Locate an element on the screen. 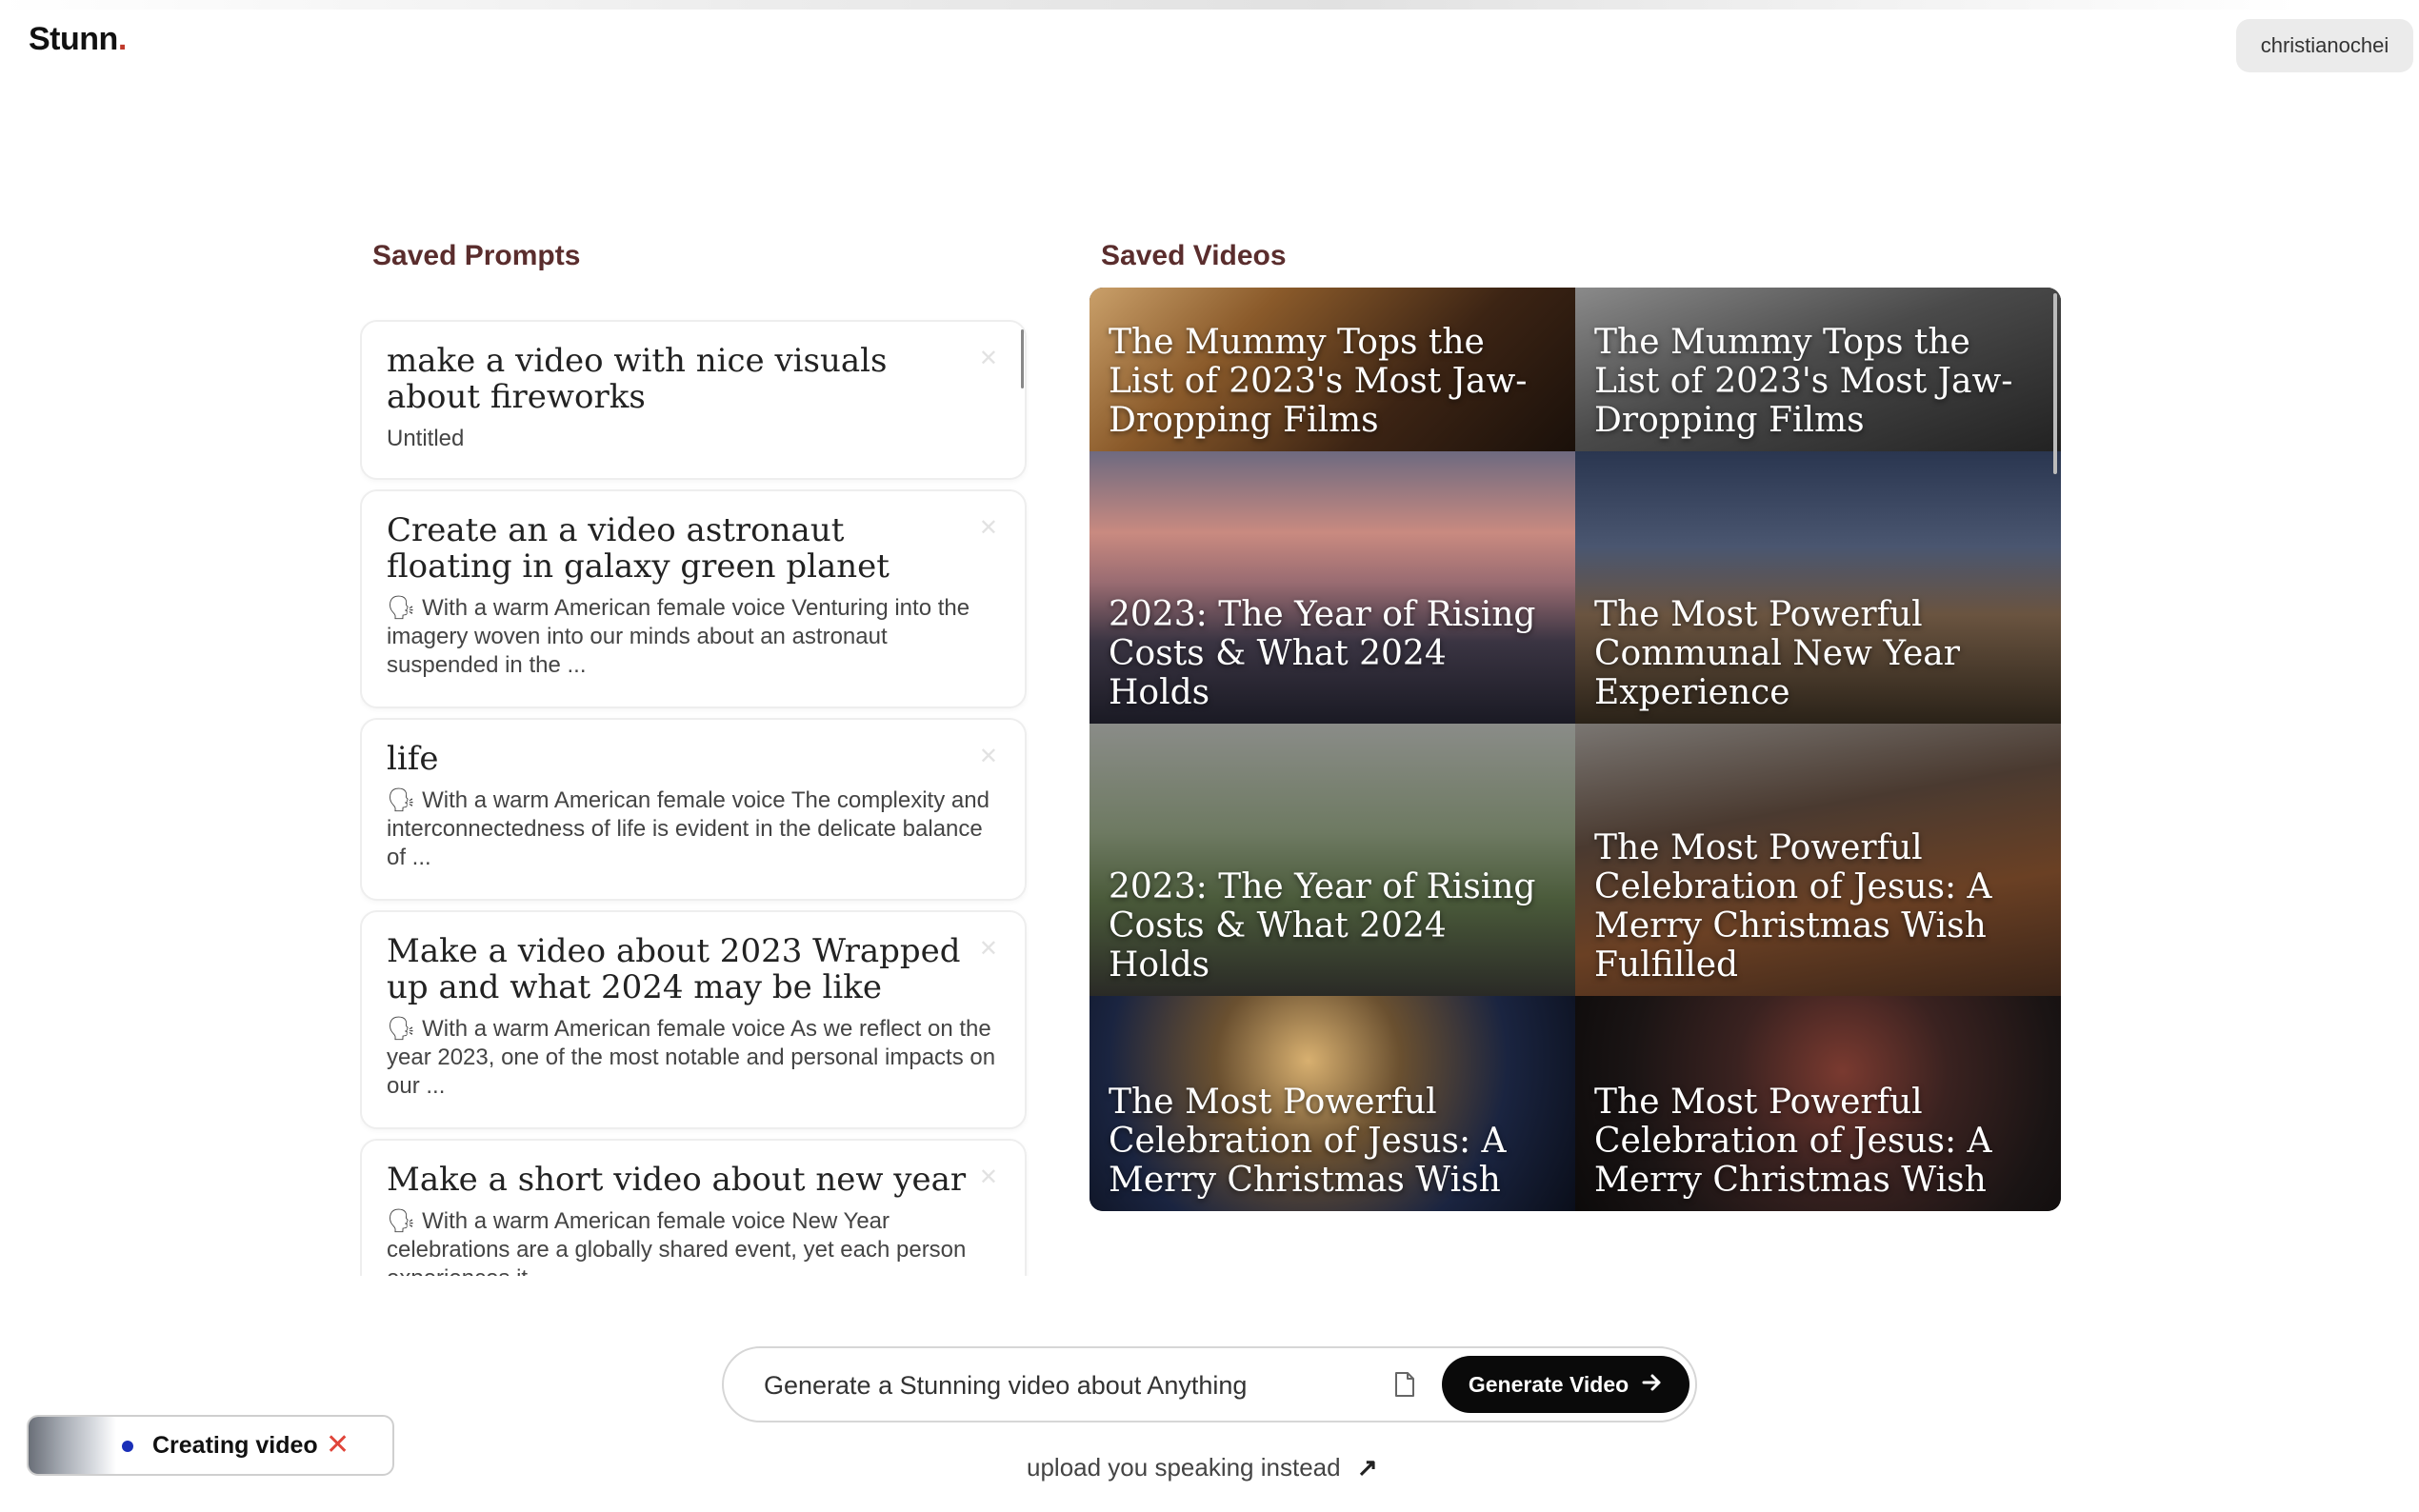 This screenshot has height=1512, width=2419. stunn-logo: Stunn. is located at coordinates (78, 39).